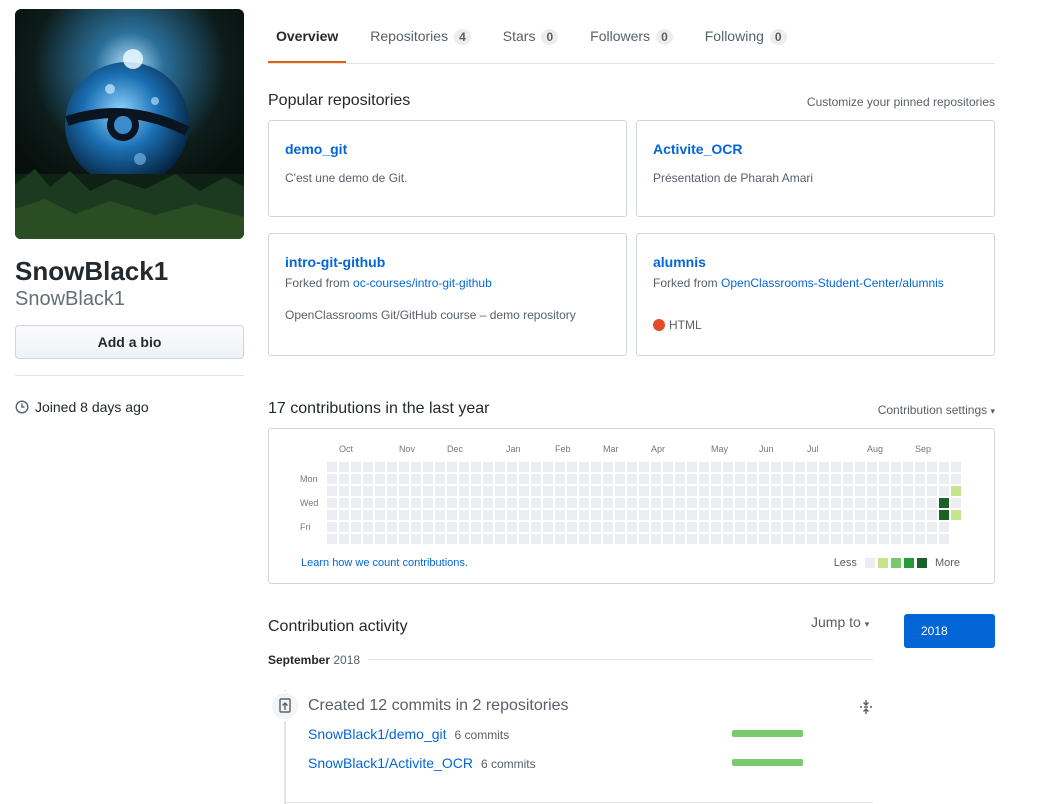 Image resolution: width=1047 pixels, height=804 pixels. Describe the element at coordinates (390, 763) in the screenshot. I see `commit-repo-link: SnowBlack1/Activite_OCR` at that location.